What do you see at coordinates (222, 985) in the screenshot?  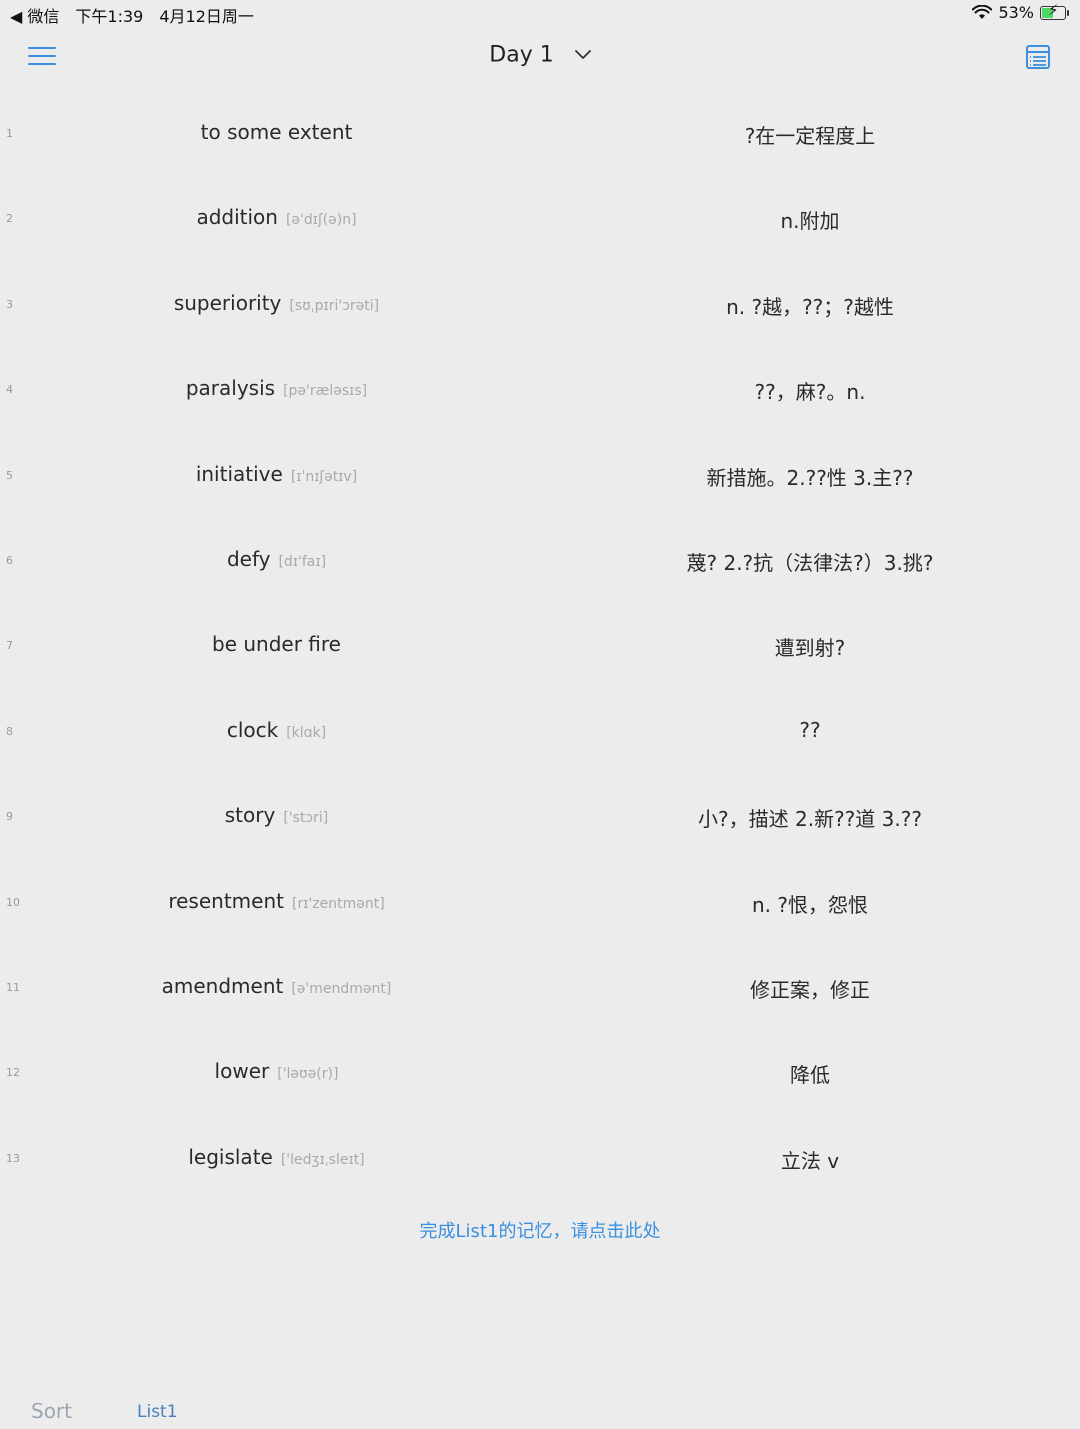 I see `english-word: amendment` at bounding box center [222, 985].